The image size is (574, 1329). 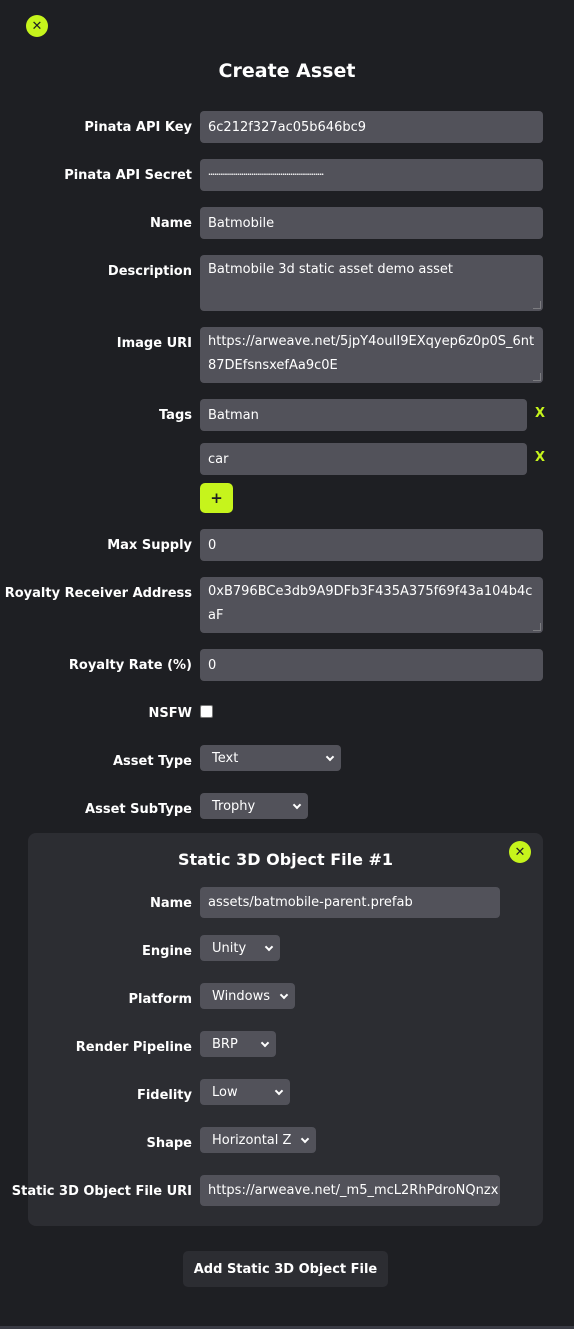 I want to click on platform-select: Windows, so click(x=247, y=996).